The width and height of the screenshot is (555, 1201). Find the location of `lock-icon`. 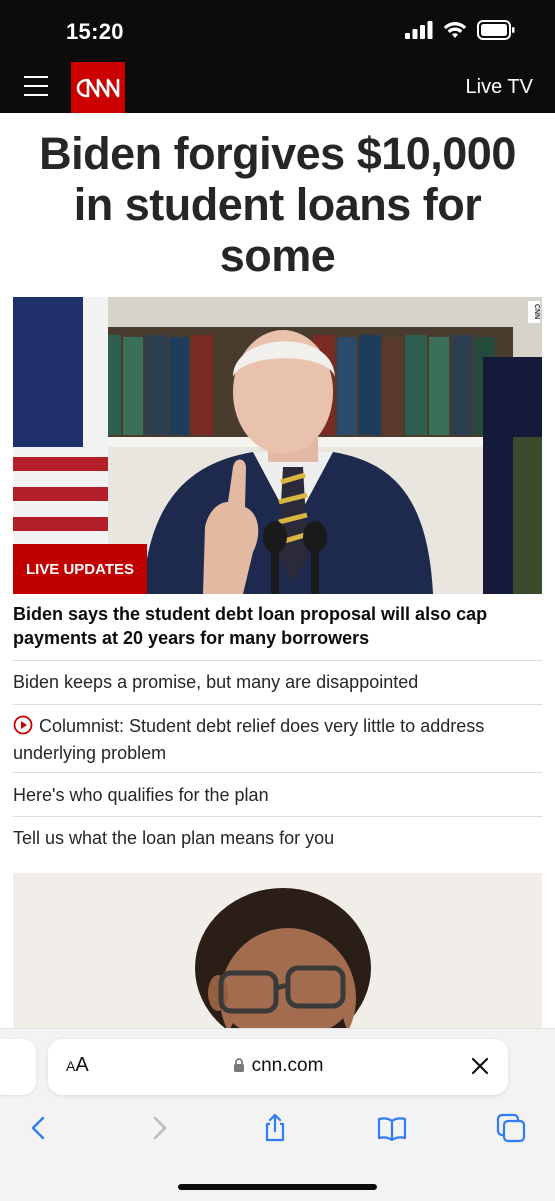

lock-icon is located at coordinates (239, 1068).